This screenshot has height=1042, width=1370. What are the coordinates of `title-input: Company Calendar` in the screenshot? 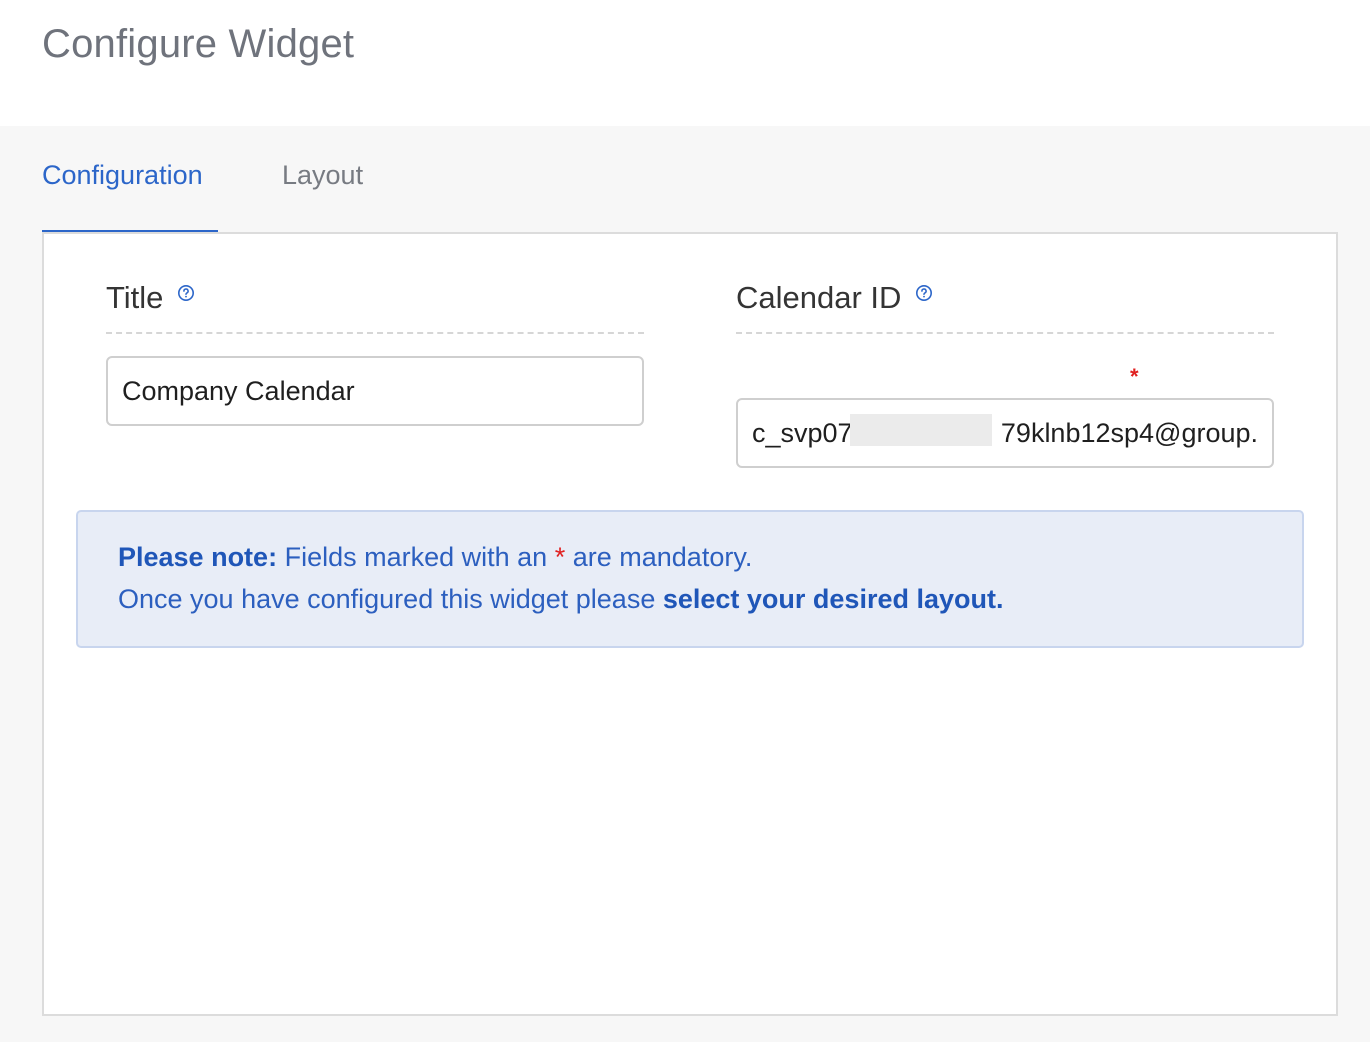 It's located at (375, 391).